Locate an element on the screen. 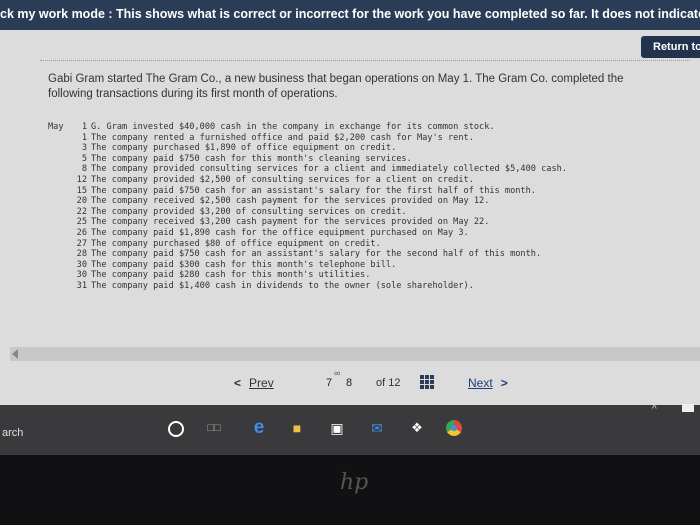  transaction-day: 20 is located at coordinates (81, 201).